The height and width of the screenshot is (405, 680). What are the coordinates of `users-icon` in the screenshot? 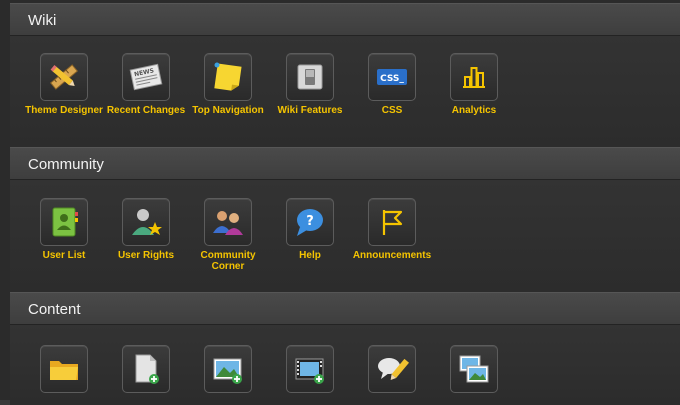 It's located at (228, 223).